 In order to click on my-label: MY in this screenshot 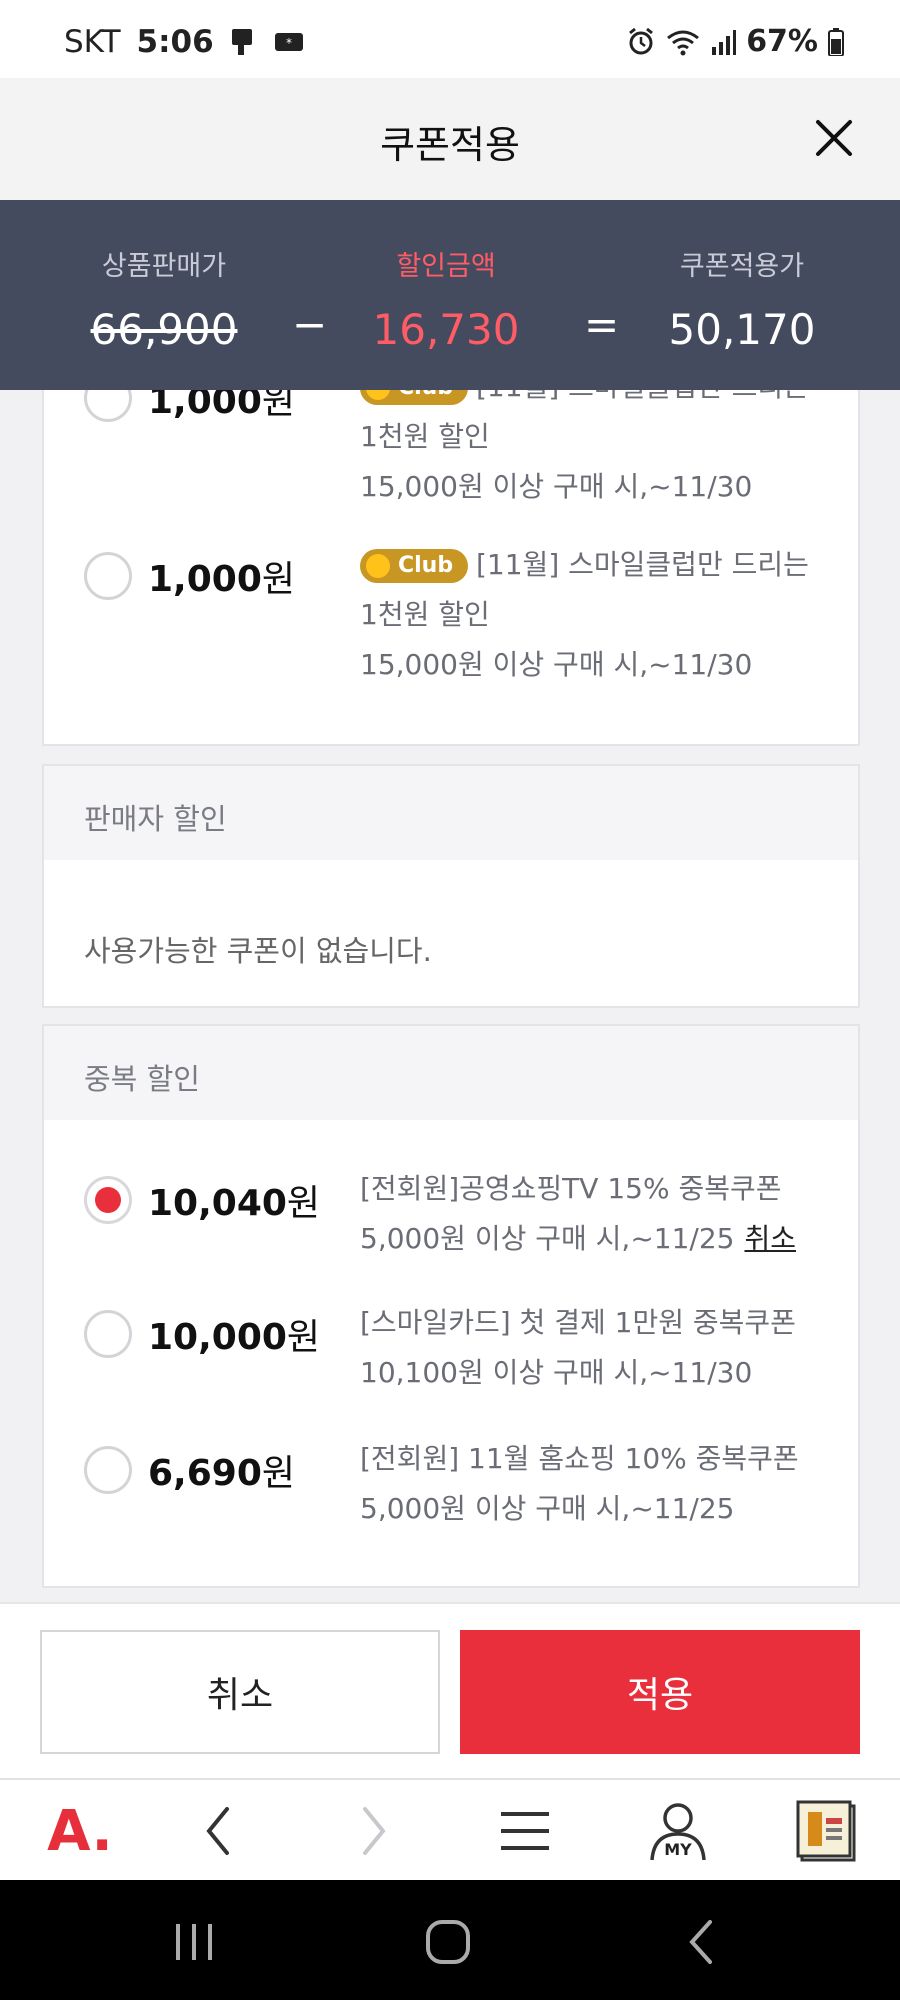, I will do `click(678, 1849)`.